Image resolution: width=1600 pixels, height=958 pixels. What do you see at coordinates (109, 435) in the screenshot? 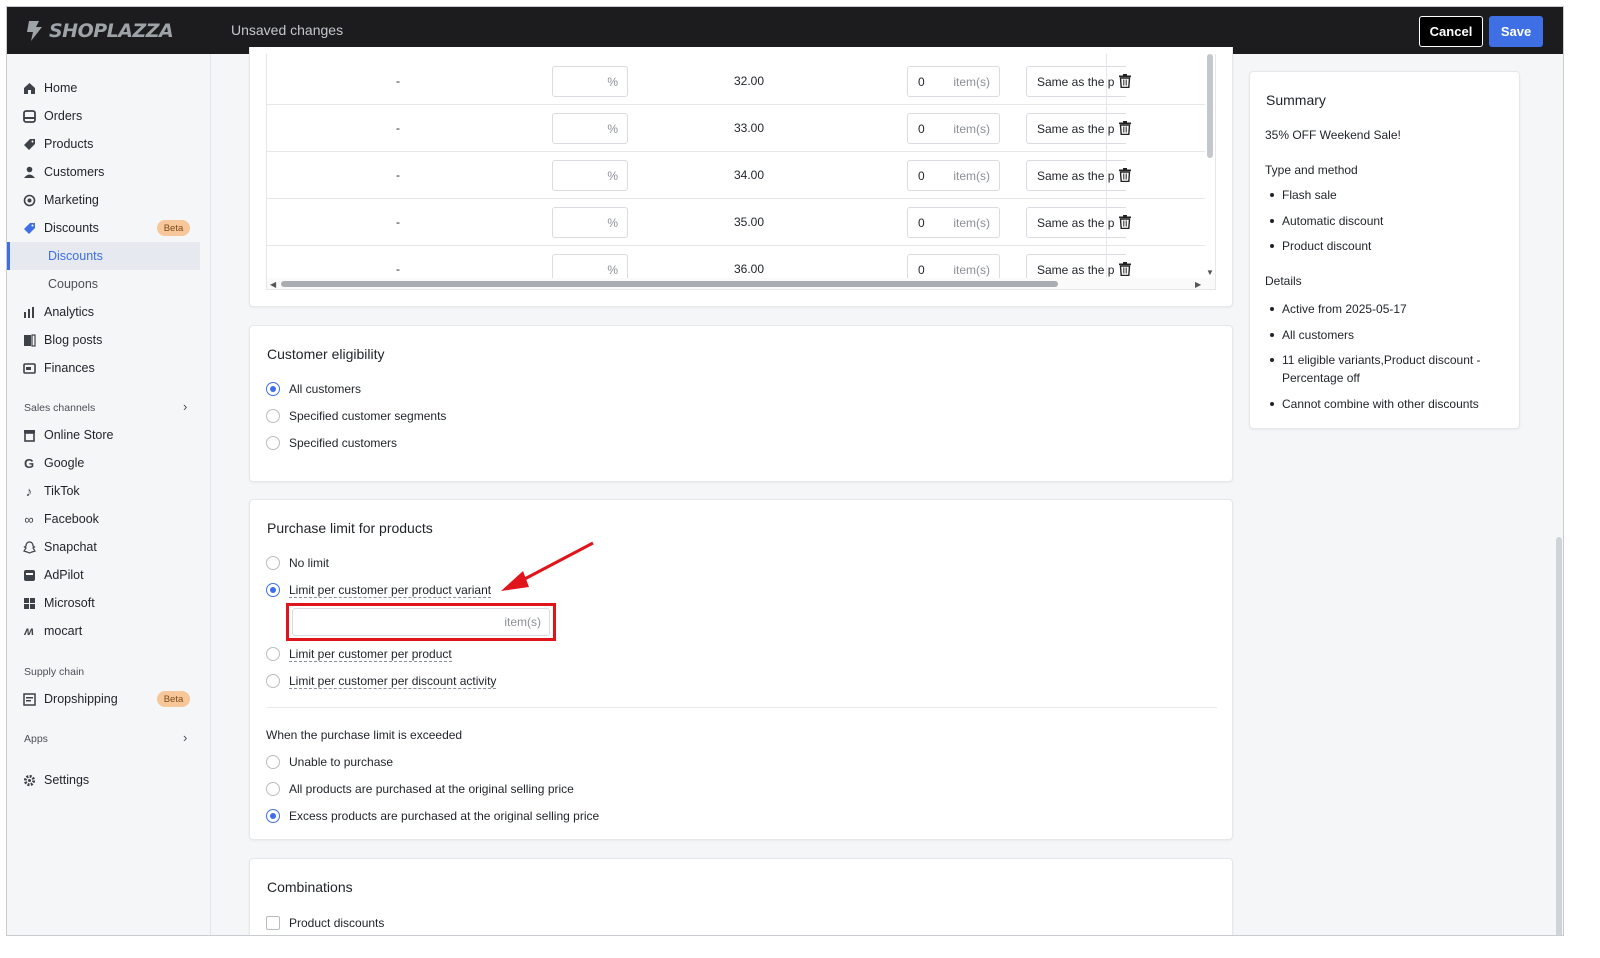
I see `sidebar-item-online-store: Online Store` at bounding box center [109, 435].